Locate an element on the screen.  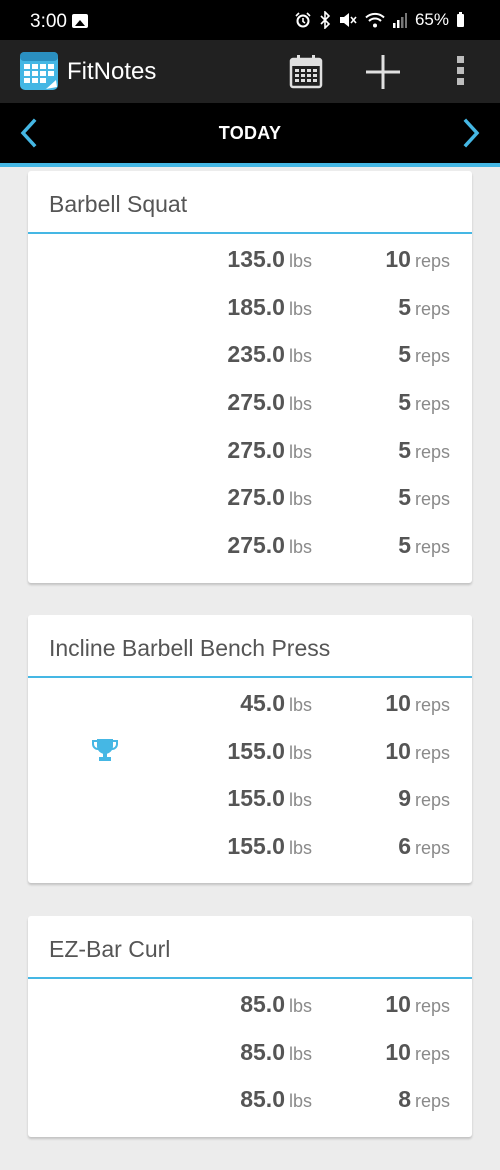
app-title: FitNotes is located at coordinates (112, 71).